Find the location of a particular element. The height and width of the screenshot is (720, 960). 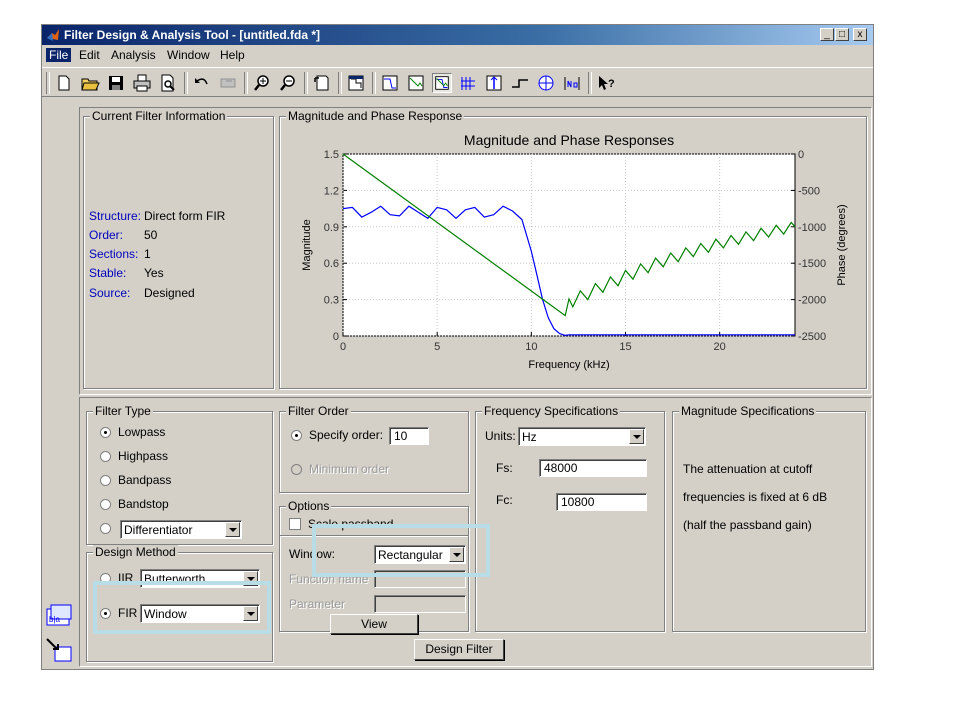

plot-area is located at coordinates (569, 245).